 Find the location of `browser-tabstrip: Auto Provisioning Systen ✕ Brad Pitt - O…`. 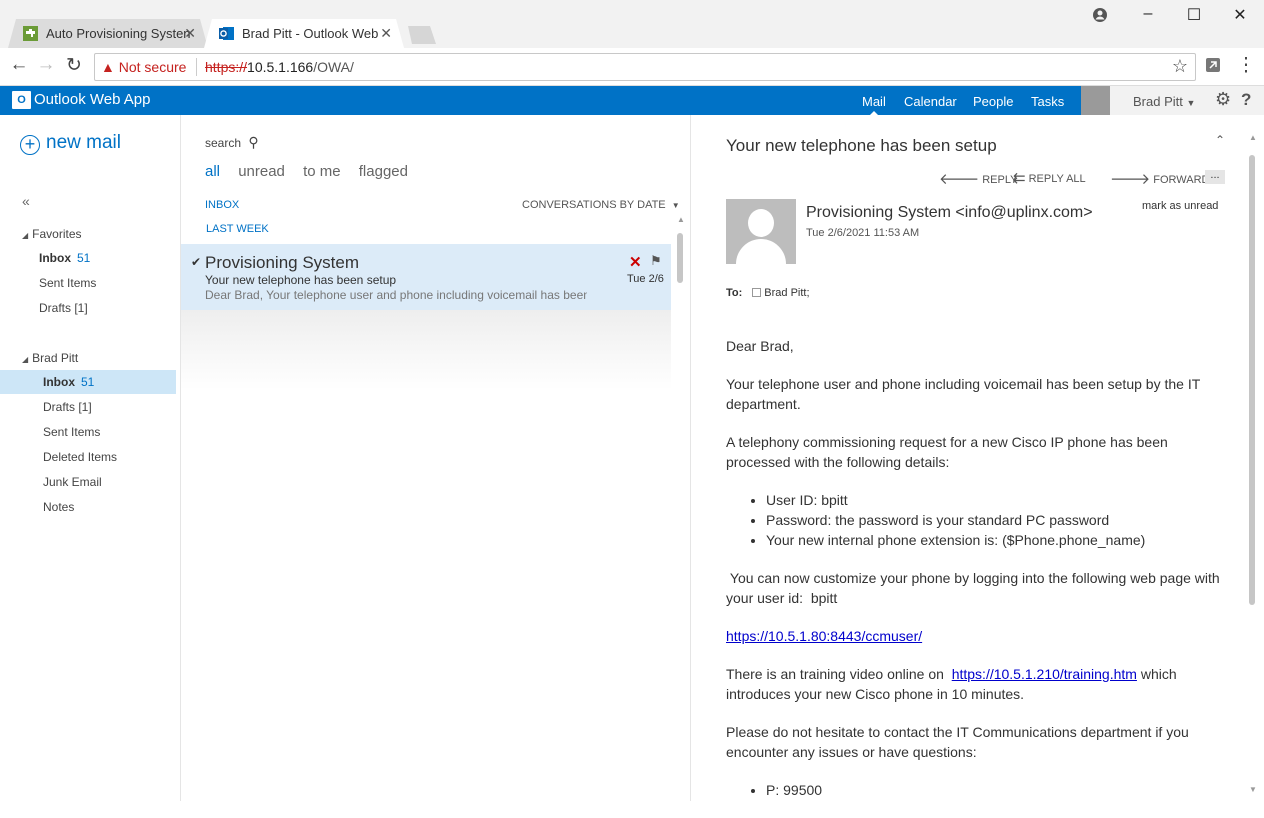

browser-tabstrip: Auto Provisioning Systen ✕ Brad Pitt - O… is located at coordinates (632, 24).